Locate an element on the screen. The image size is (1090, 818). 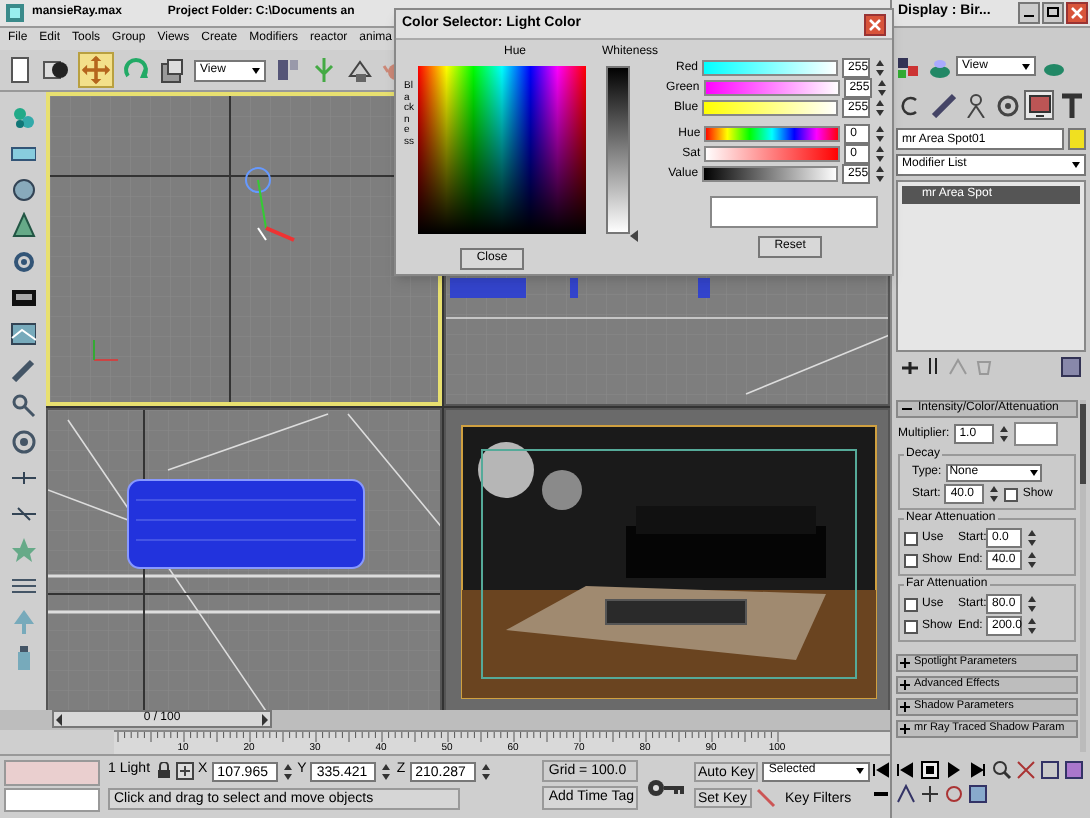
app-icon is located at coordinates (15, 13).